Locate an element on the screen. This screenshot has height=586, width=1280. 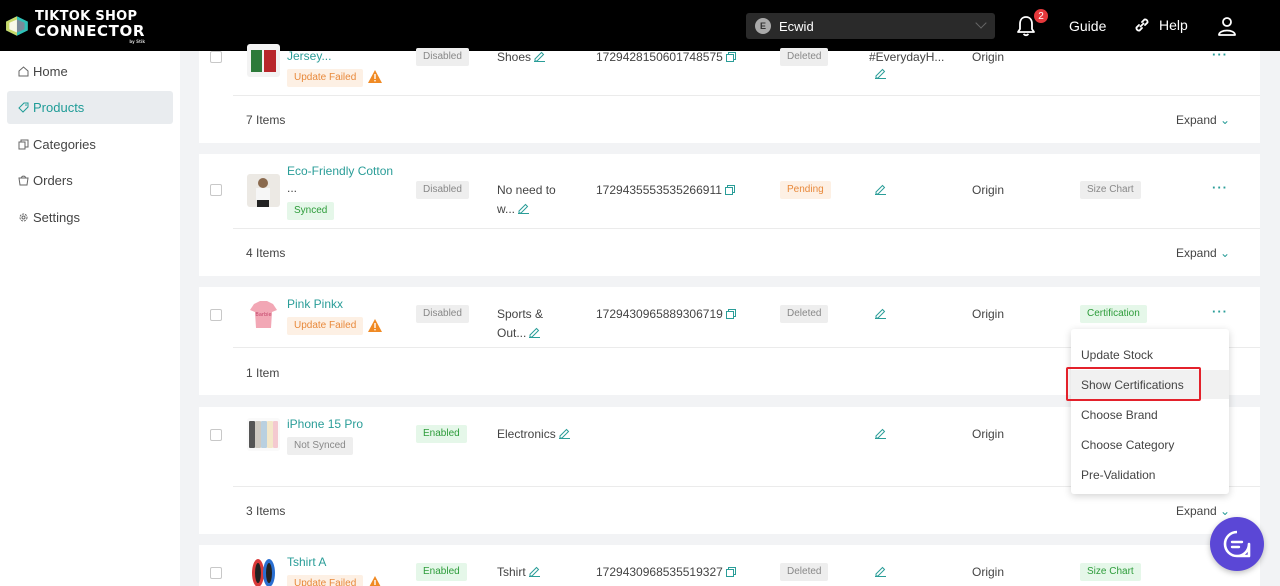
product-id-cell: 1729428150601748575 is located at coordinates (666, 57).